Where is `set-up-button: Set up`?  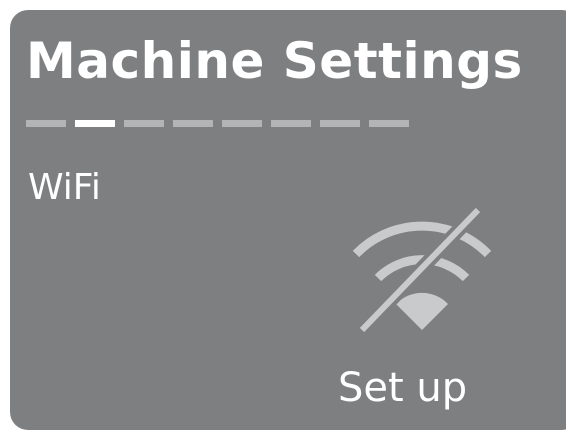
set-up-button: Set up is located at coordinates (402, 388).